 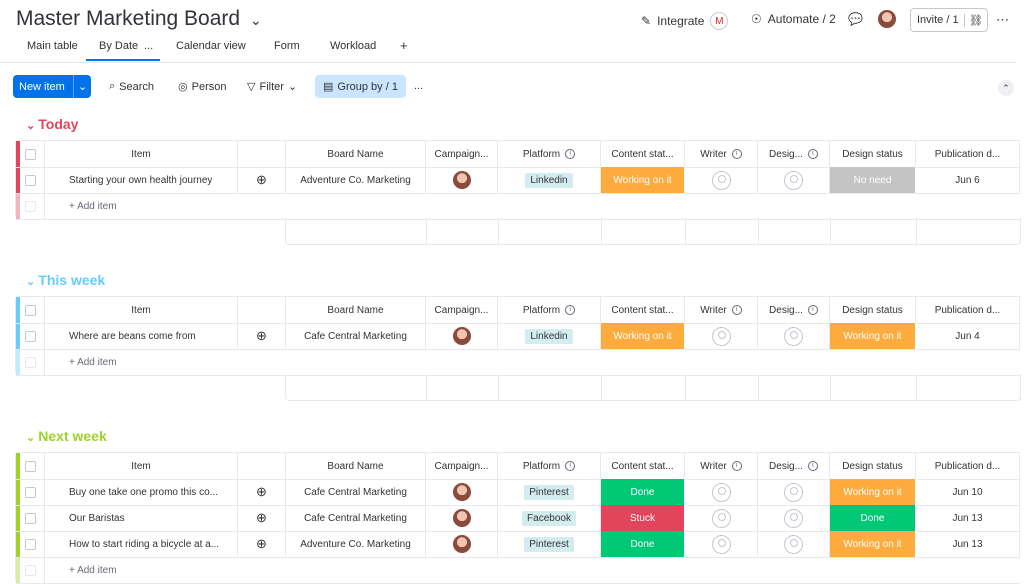 I want to click on content-status-cell: Stuck, so click(x=643, y=518).